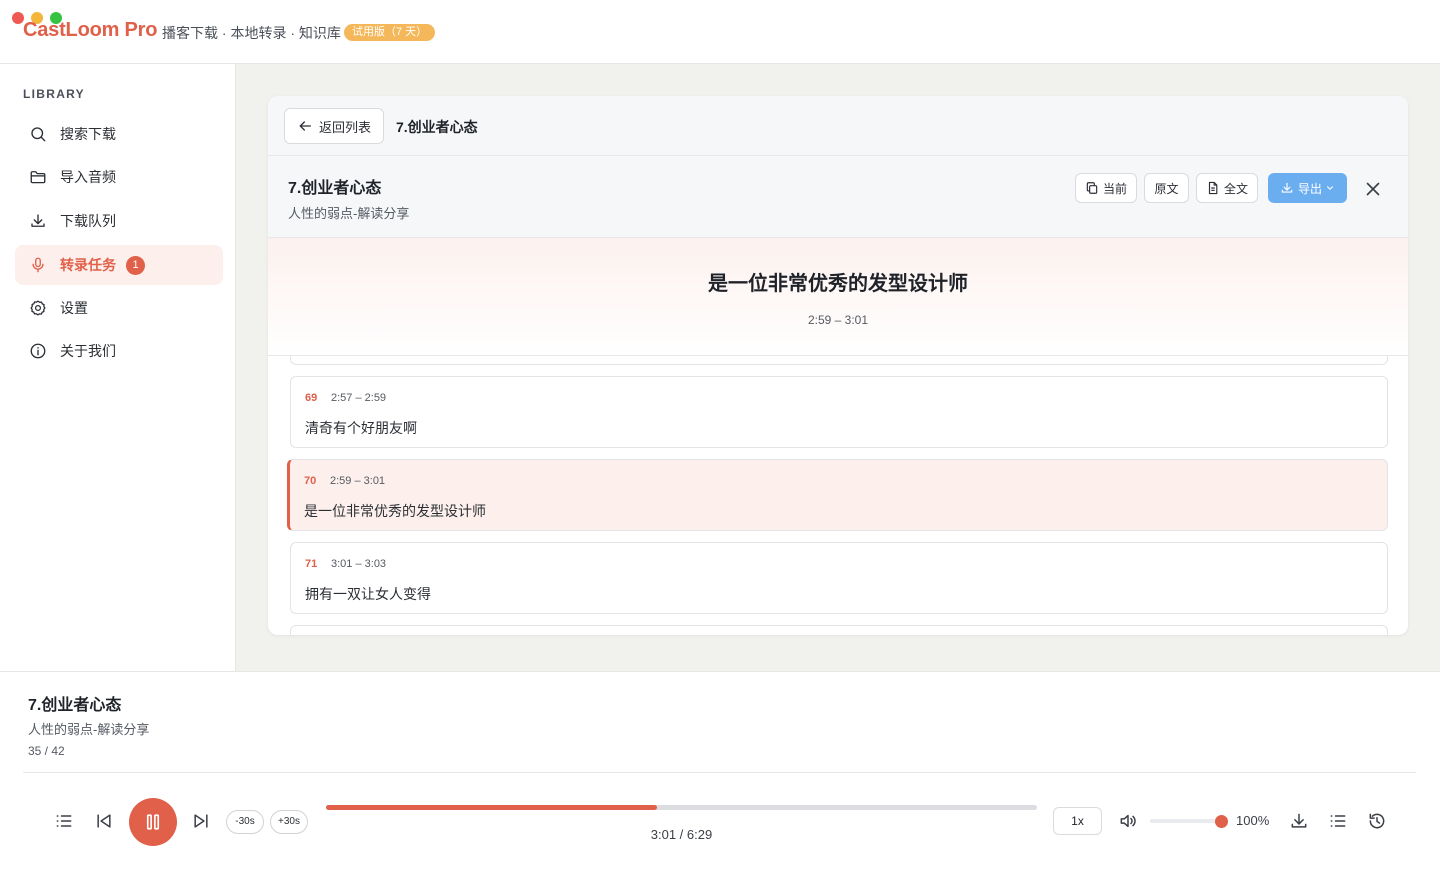  What do you see at coordinates (345, 127) in the screenshot?
I see `back-button-label: 返回列表` at bounding box center [345, 127].